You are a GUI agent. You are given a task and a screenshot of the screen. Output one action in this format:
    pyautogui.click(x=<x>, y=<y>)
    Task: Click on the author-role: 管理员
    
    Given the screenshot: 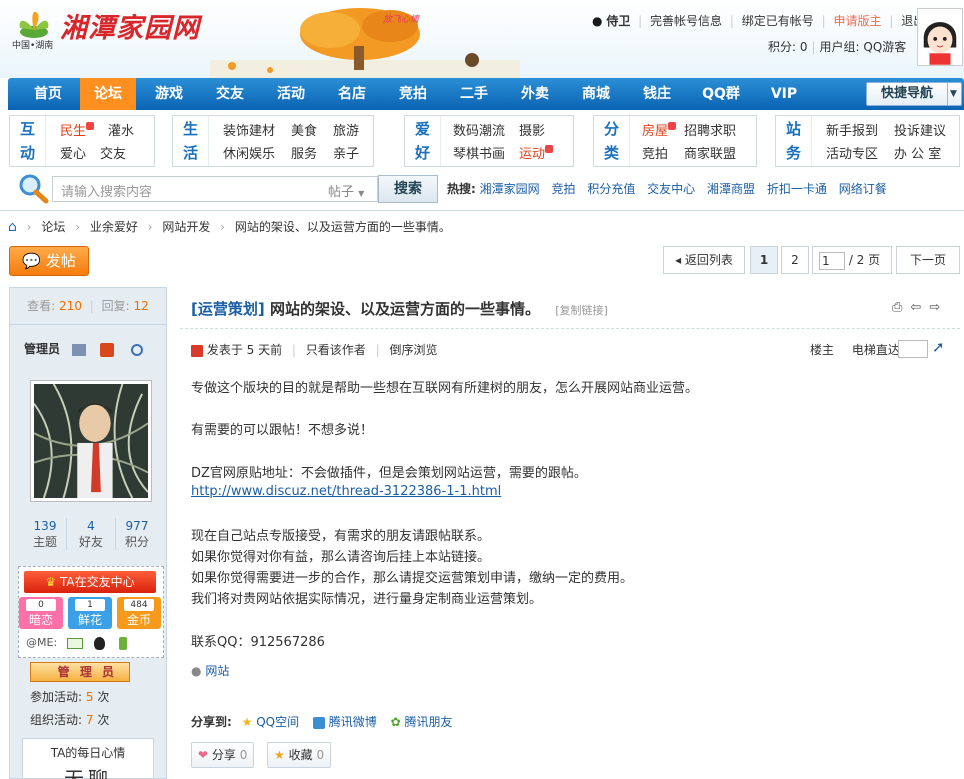 What is the action you would take?
    pyautogui.click(x=83, y=348)
    